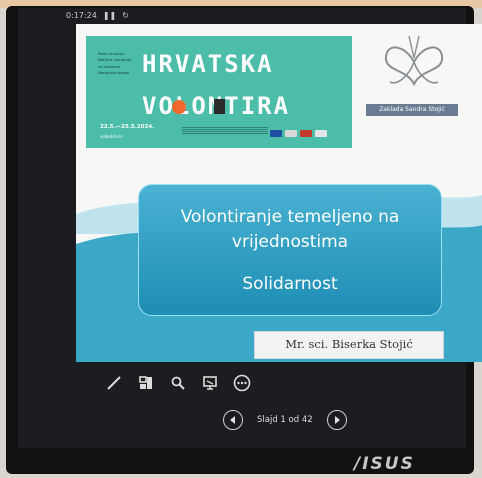 This screenshot has width=482, height=478. What do you see at coordinates (290, 242) in the screenshot?
I see `slide-title-line2: vrijednostima` at bounding box center [290, 242].